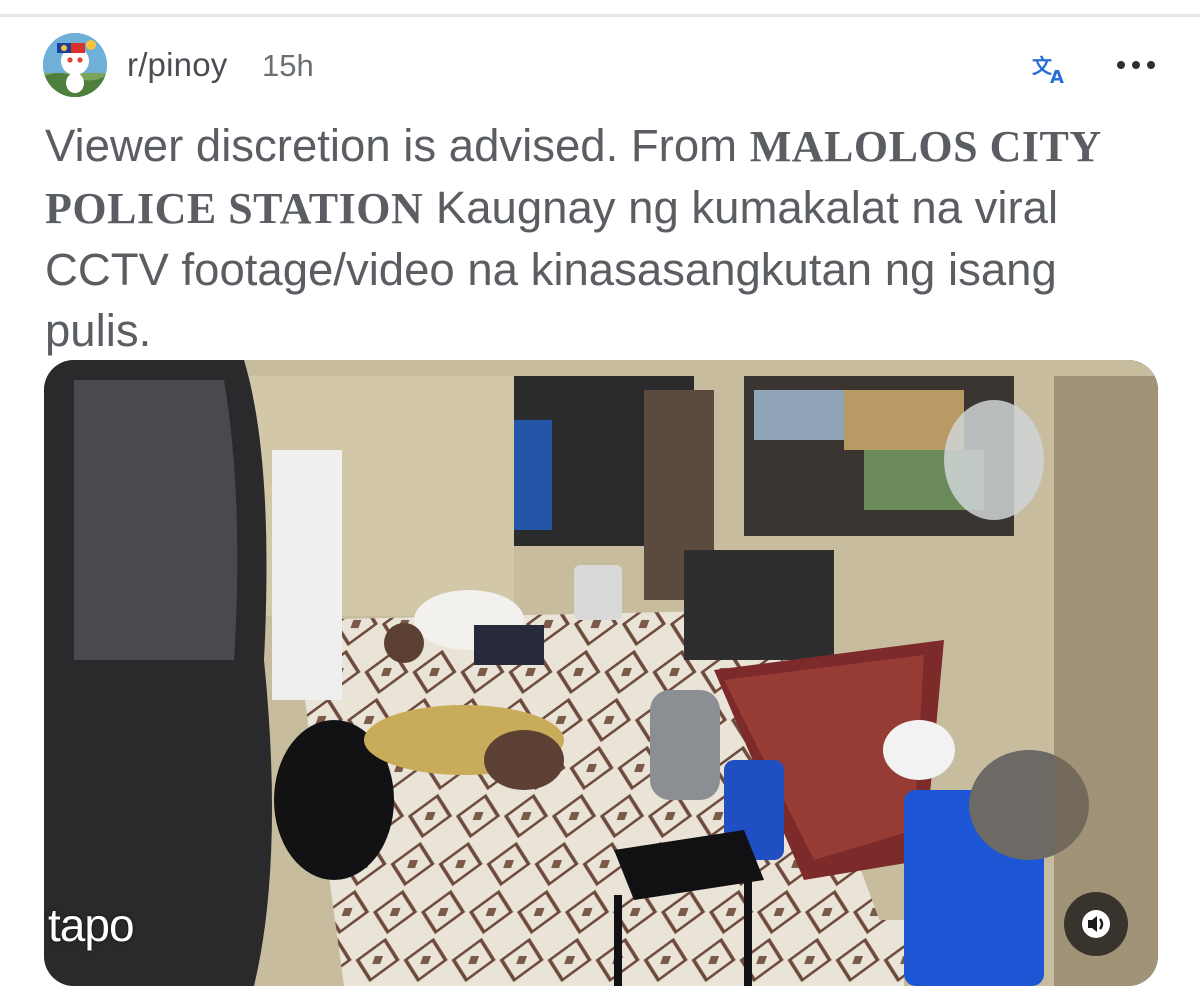  I want to click on top-divider, so click(600, 15).